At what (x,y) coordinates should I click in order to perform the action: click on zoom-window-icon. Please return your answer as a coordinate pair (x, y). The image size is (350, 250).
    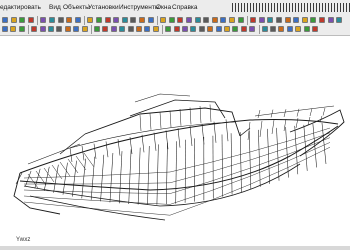
    Looking at the image, I should click on (116, 20).